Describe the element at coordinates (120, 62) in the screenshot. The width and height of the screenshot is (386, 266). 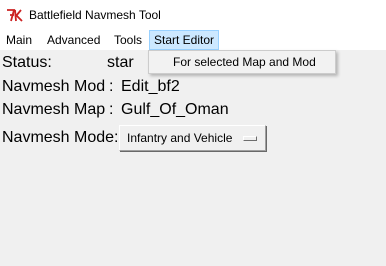
I see `status-value: star` at that location.